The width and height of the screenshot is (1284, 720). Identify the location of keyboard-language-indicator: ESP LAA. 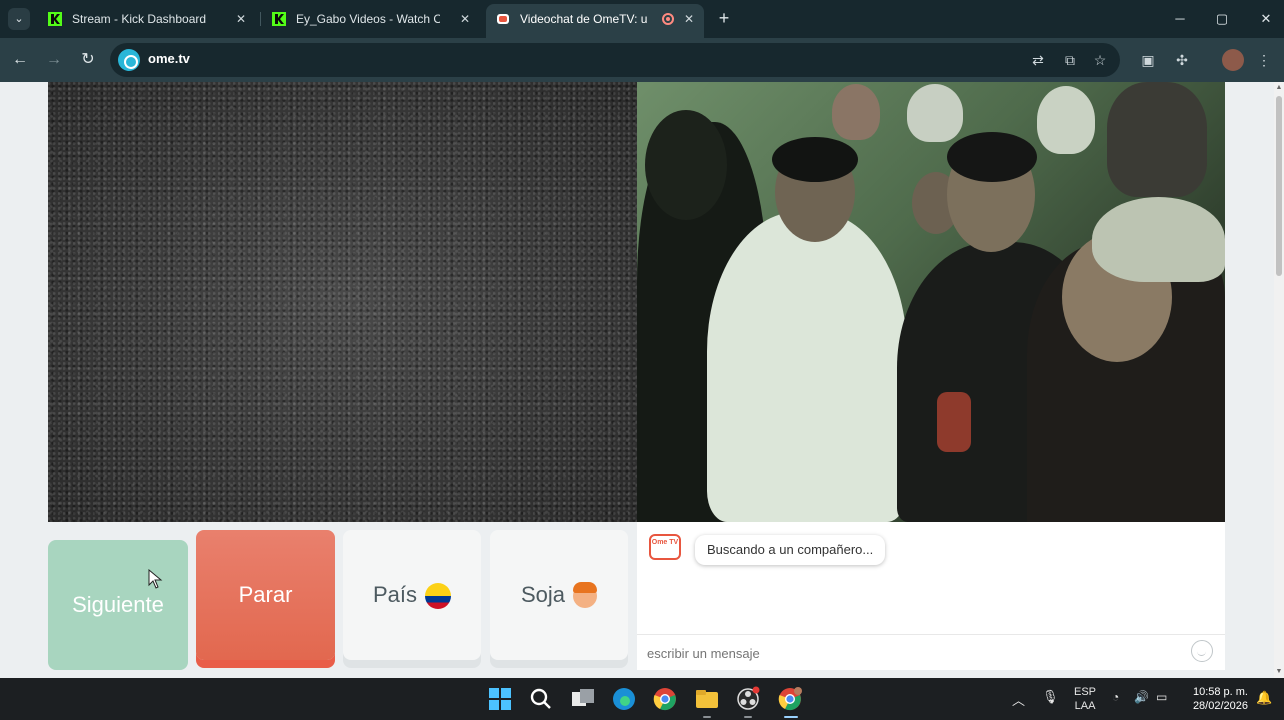
(1085, 699).